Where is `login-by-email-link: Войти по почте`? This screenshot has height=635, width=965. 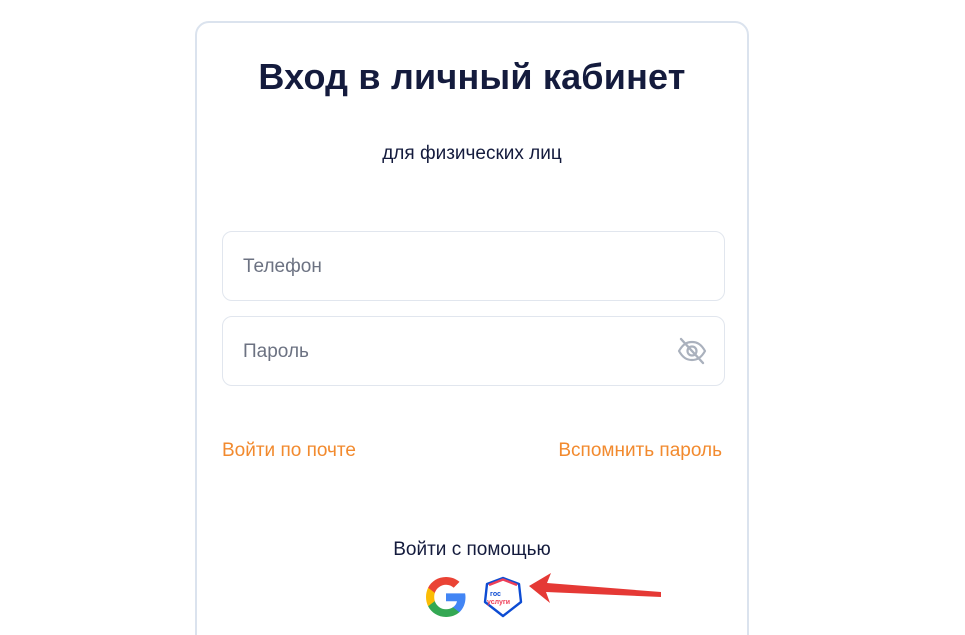 login-by-email-link: Войти по почте is located at coordinates (289, 451).